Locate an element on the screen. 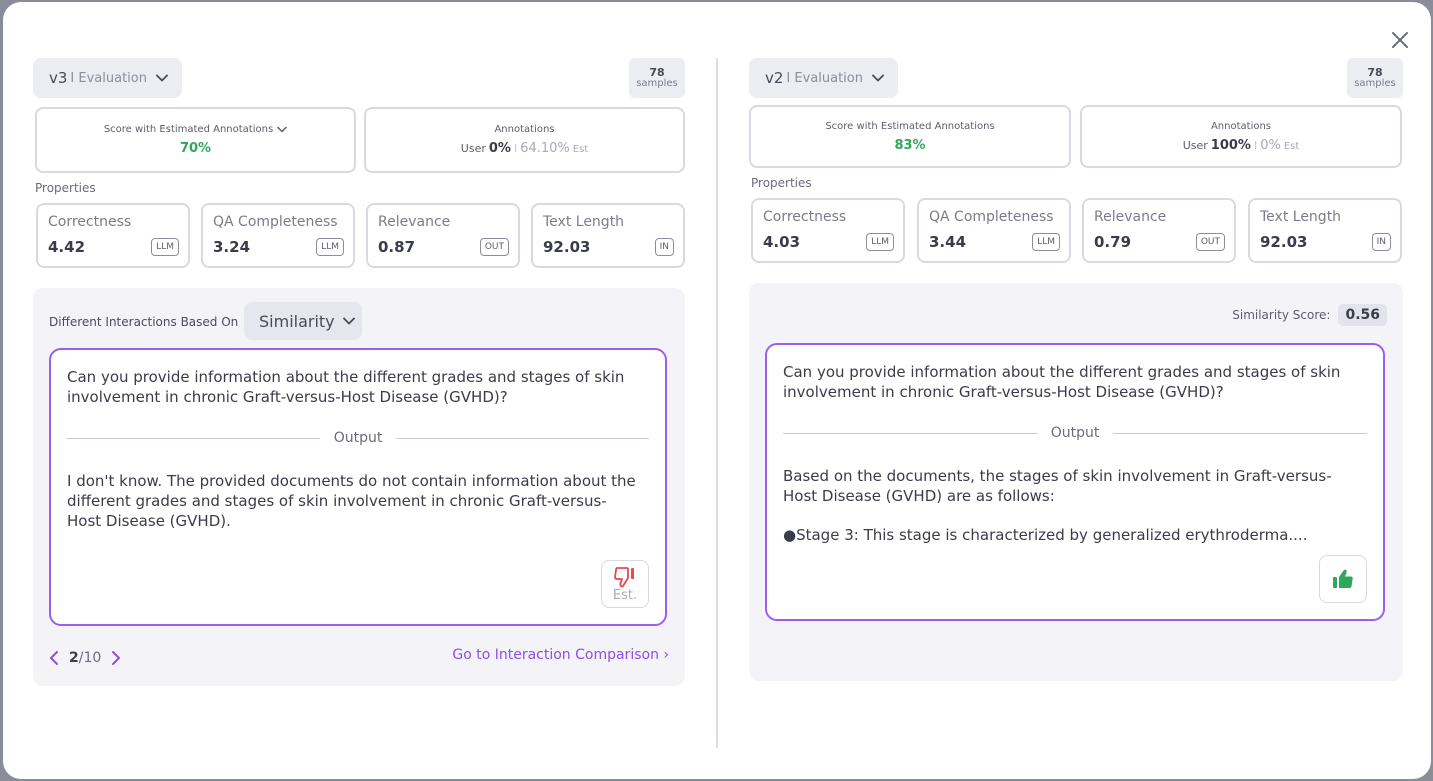 The image size is (1433, 781). estimated-label: Est. is located at coordinates (625, 595).